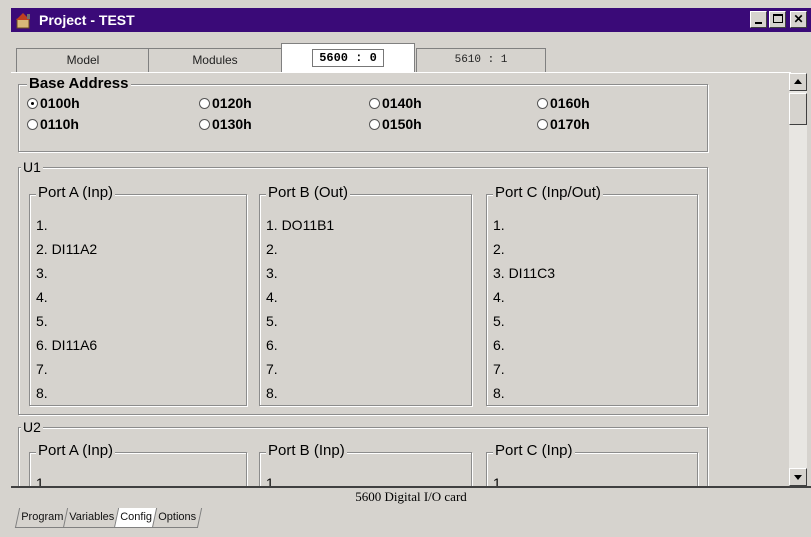  What do you see at coordinates (402, 124) in the screenshot?
I see `radio-label: 0150h` at bounding box center [402, 124].